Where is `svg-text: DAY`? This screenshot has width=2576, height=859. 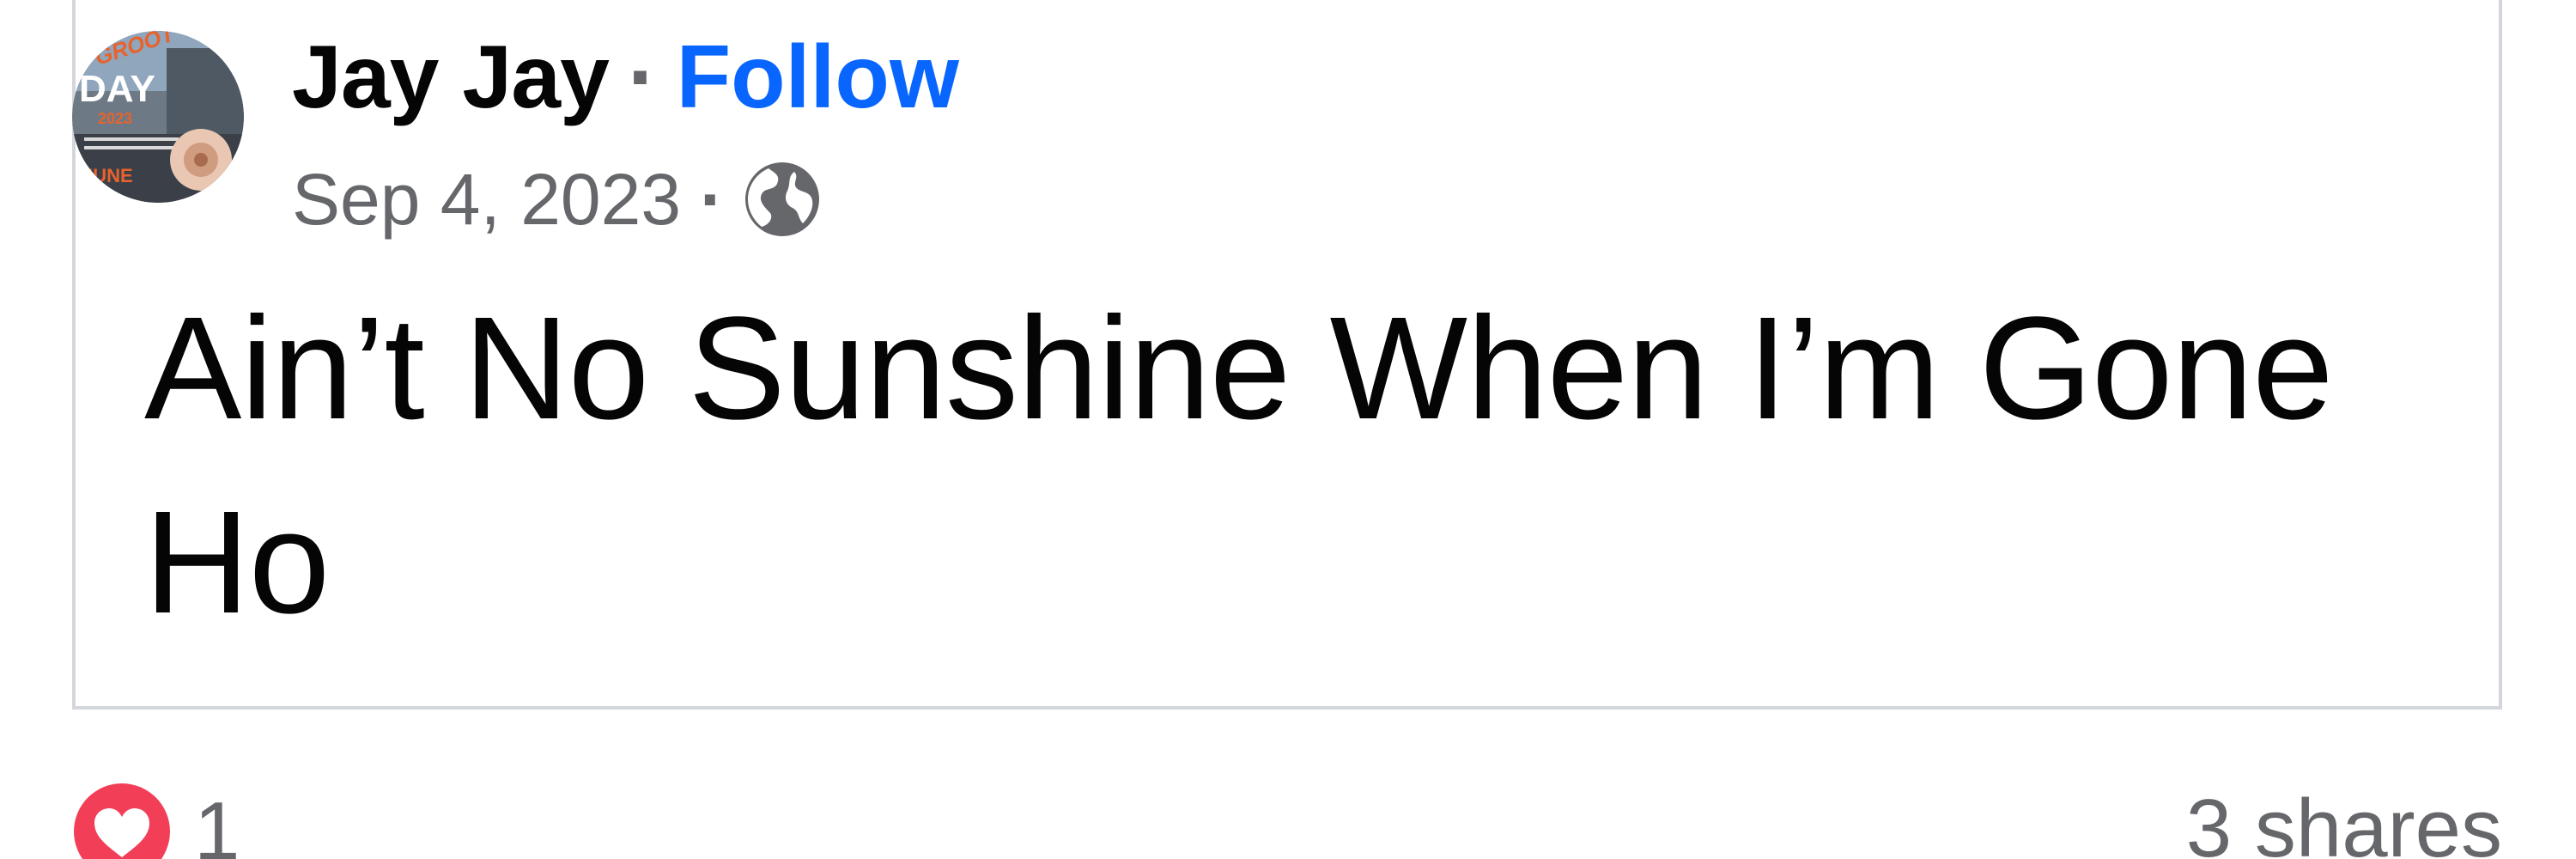
svg-text: DAY is located at coordinates (117, 89).